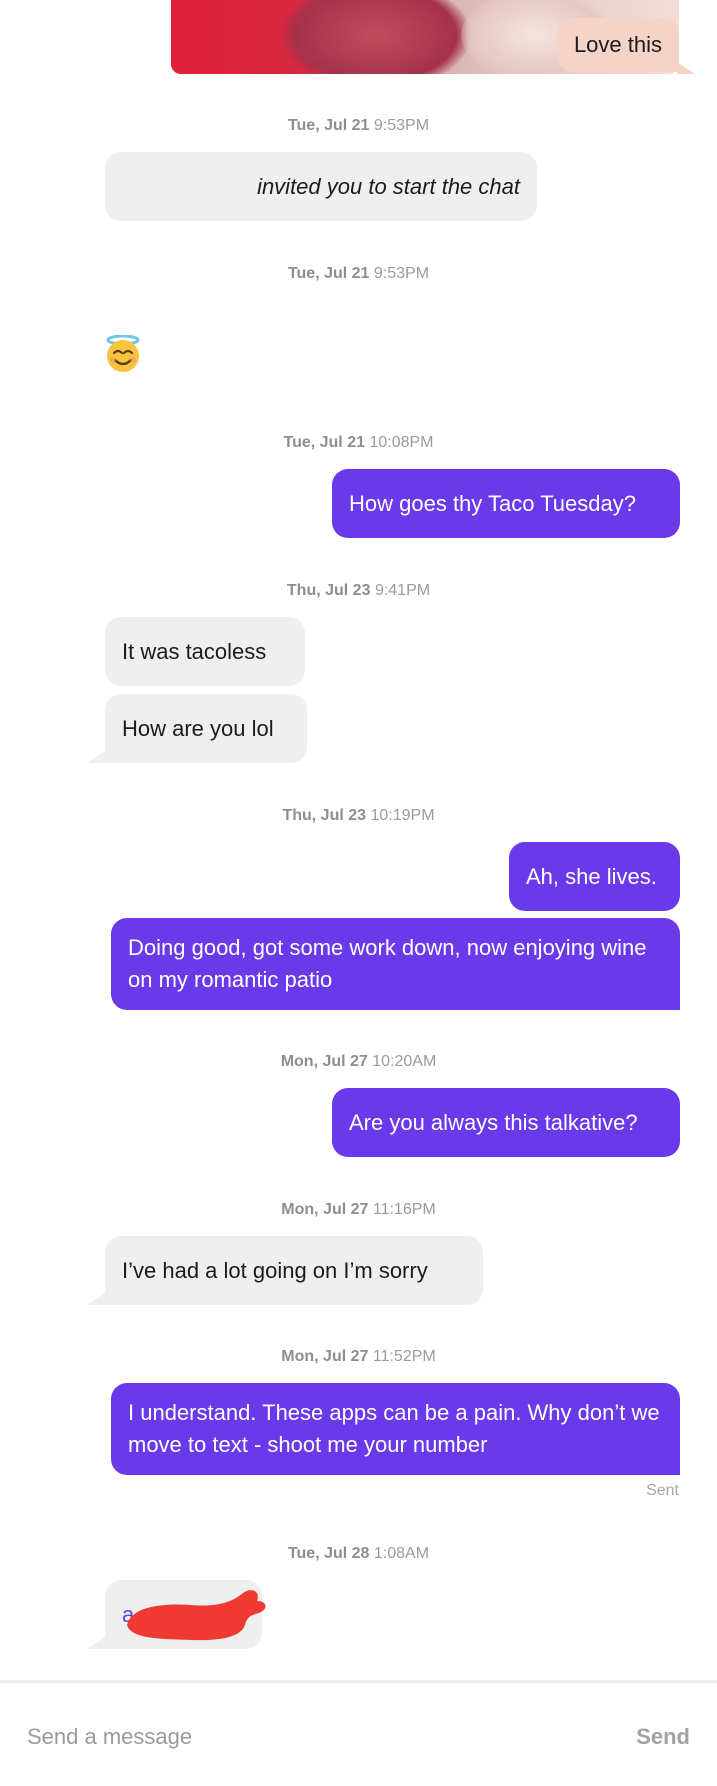 This screenshot has height=1786, width=717. What do you see at coordinates (594, 876) in the screenshot?
I see `outgoing-message: Ah, she lives.` at bounding box center [594, 876].